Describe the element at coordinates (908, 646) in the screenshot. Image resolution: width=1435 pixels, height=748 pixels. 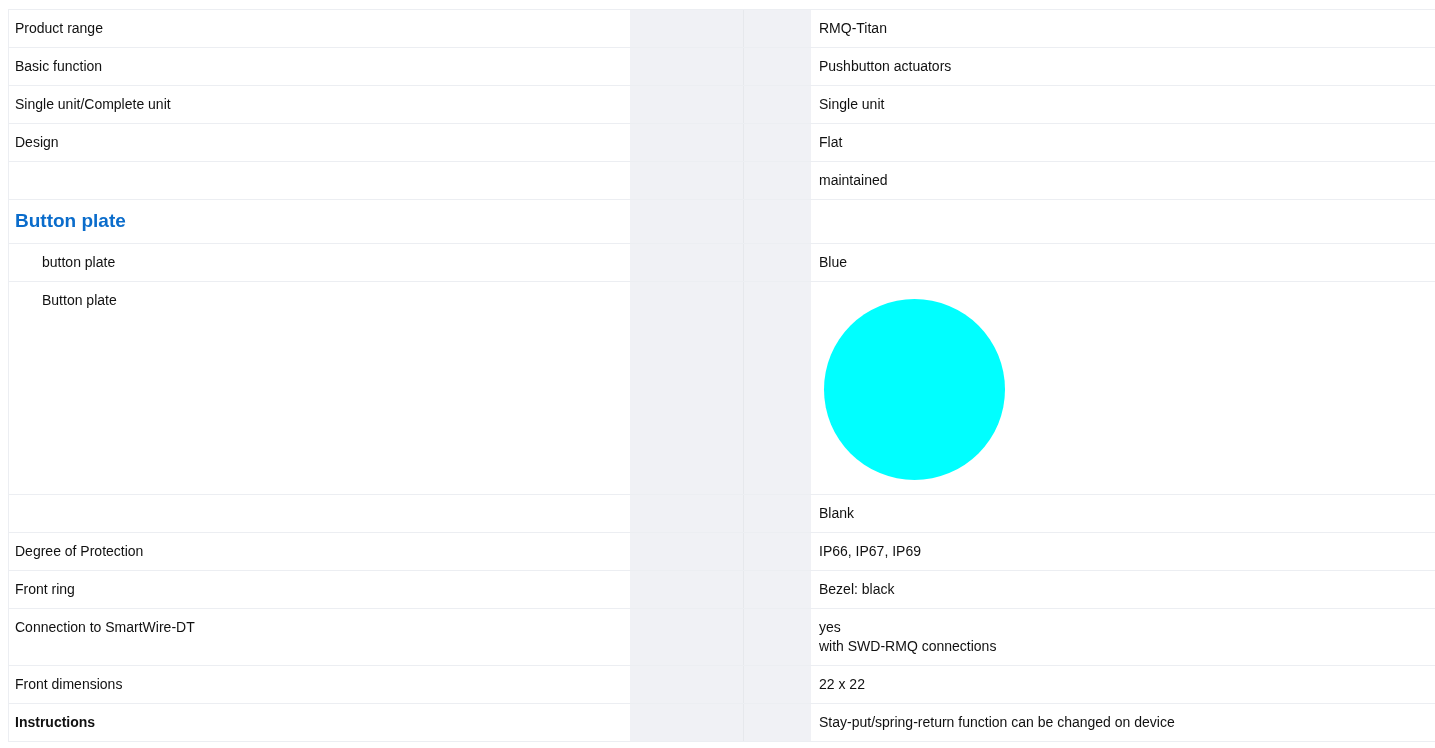
I see `property-value: with SWD-RMQ connections` at that location.